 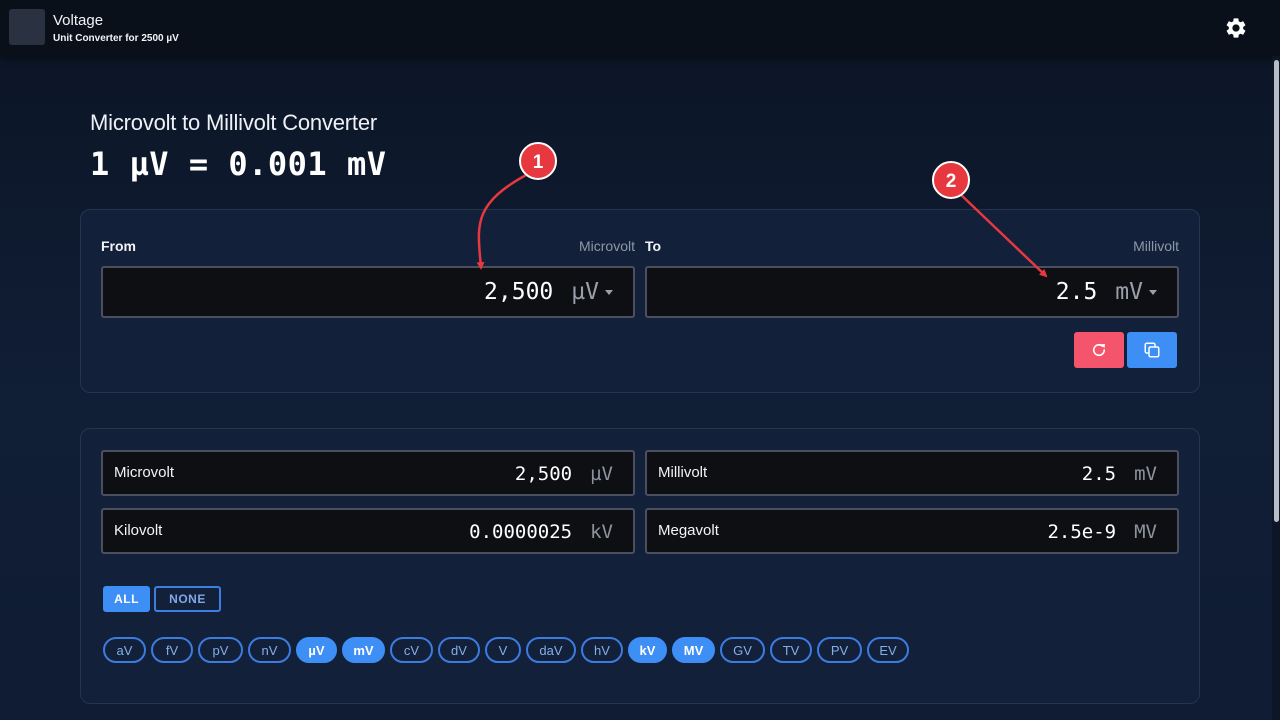 I want to click on to-value-input: 2.5 mV, so click(x=912, y=292).